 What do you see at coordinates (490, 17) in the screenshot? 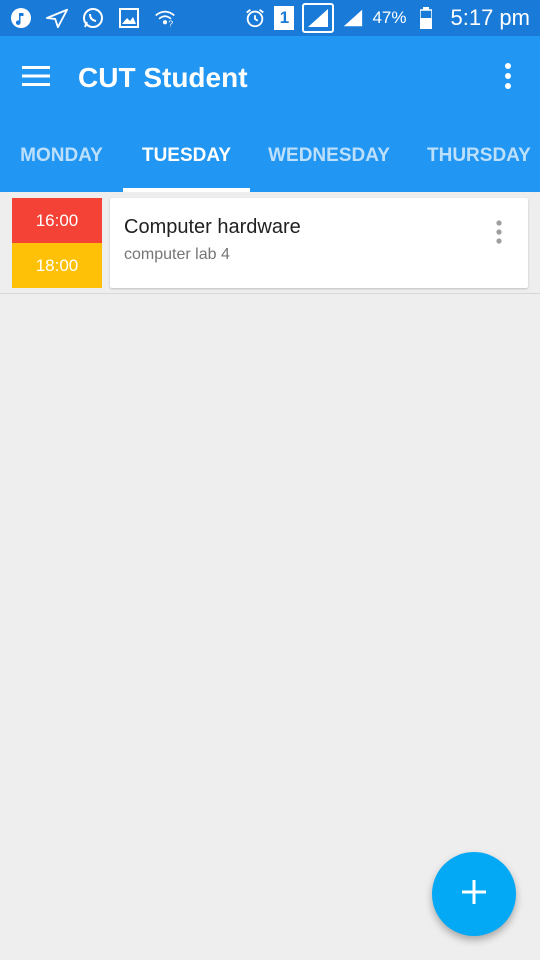
I see `clock: 5:17 pm` at bounding box center [490, 17].